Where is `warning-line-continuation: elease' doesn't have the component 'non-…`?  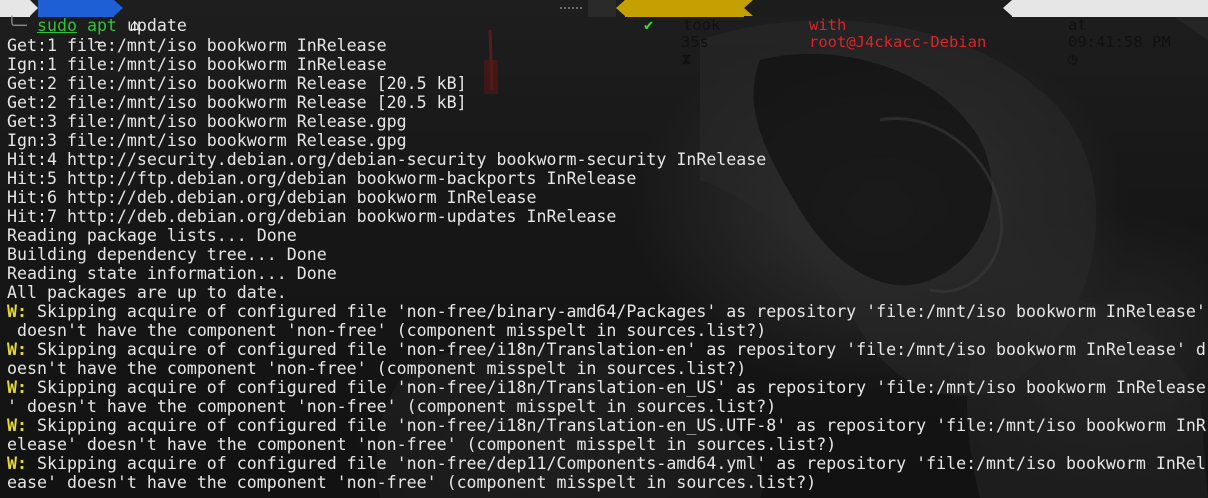
warning-line-continuation: elease' doesn't have the component 'non-… is located at coordinates (422, 444).